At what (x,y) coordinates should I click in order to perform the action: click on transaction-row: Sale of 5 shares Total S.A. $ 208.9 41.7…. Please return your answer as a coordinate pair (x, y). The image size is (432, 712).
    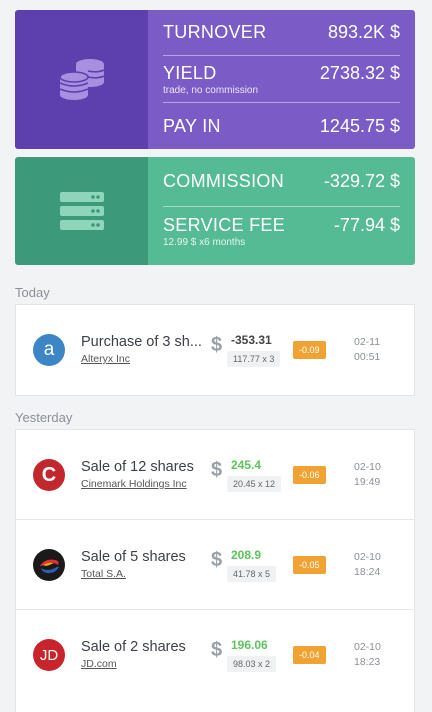
    Looking at the image, I should click on (215, 565).